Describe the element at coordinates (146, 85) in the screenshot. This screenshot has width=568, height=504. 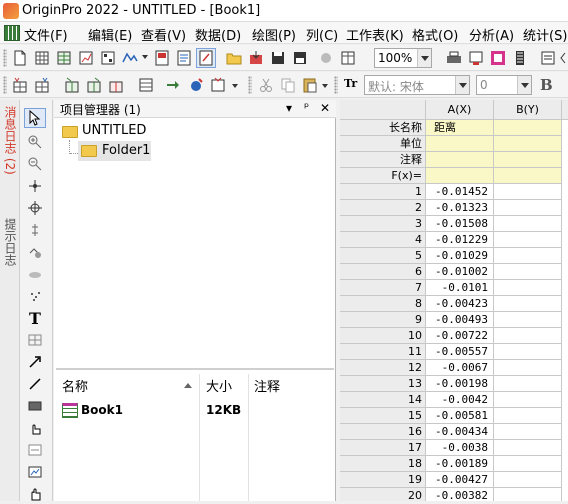
I see `column-stats-icon` at that location.